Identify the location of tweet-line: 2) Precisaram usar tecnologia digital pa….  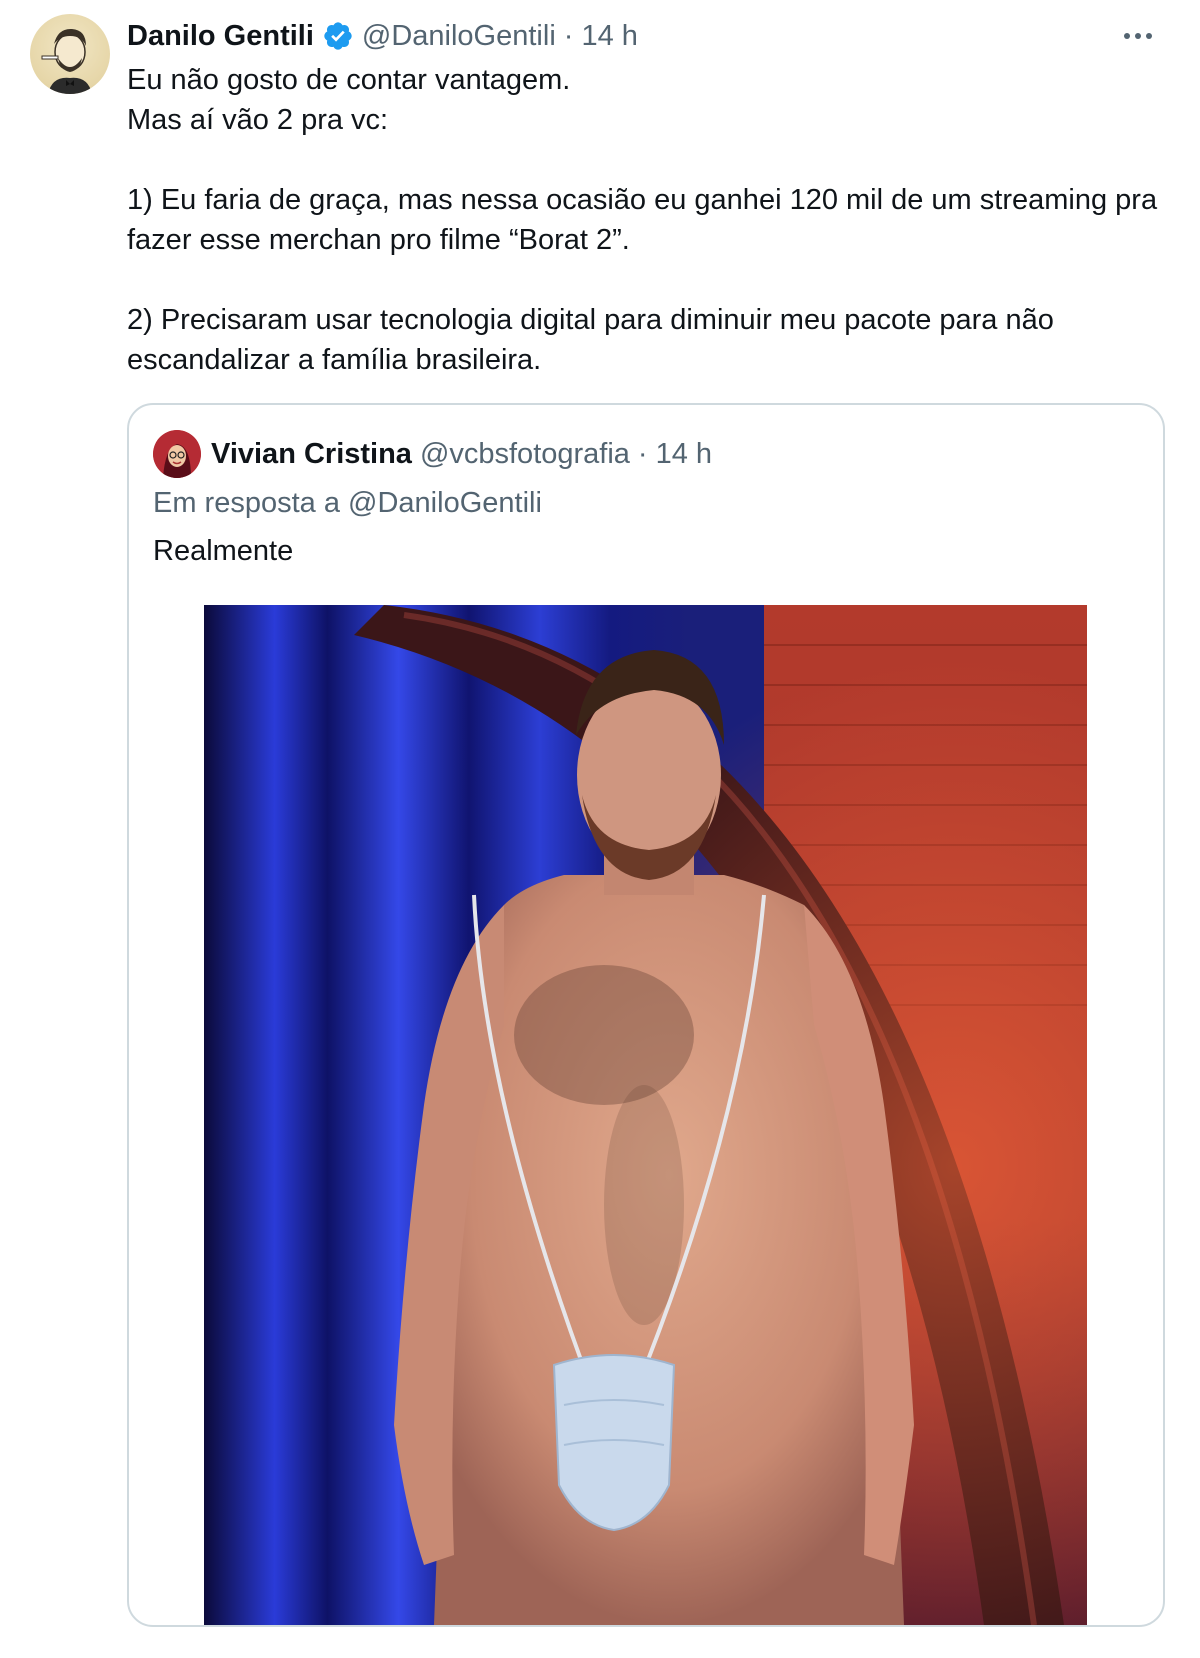
(590, 340).